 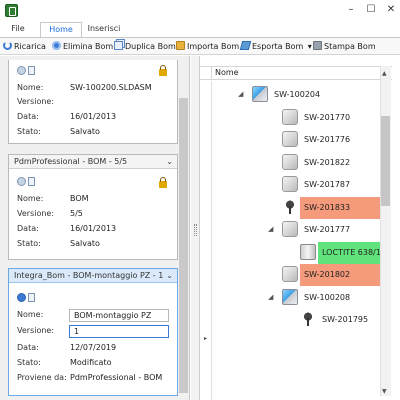 What do you see at coordinates (90, 377) in the screenshot?
I see `field-source: Proviene da: PdmProfessional - BOM` at bounding box center [90, 377].